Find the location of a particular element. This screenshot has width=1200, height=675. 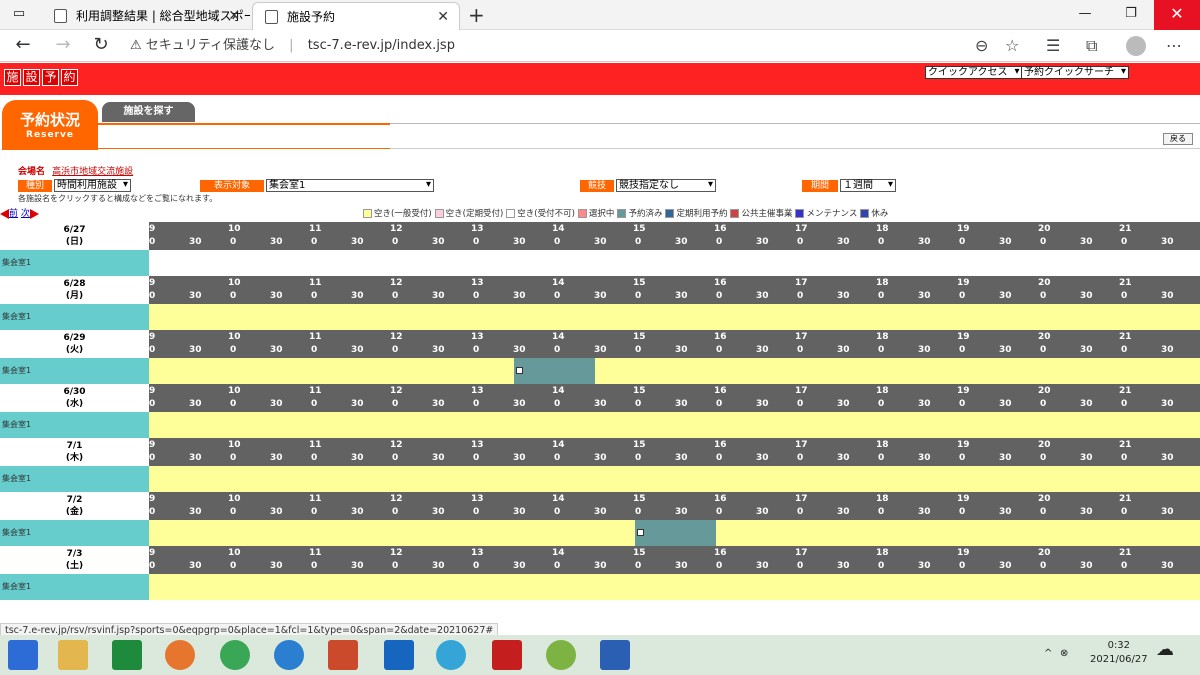

period-select: １週間 is located at coordinates (868, 185).